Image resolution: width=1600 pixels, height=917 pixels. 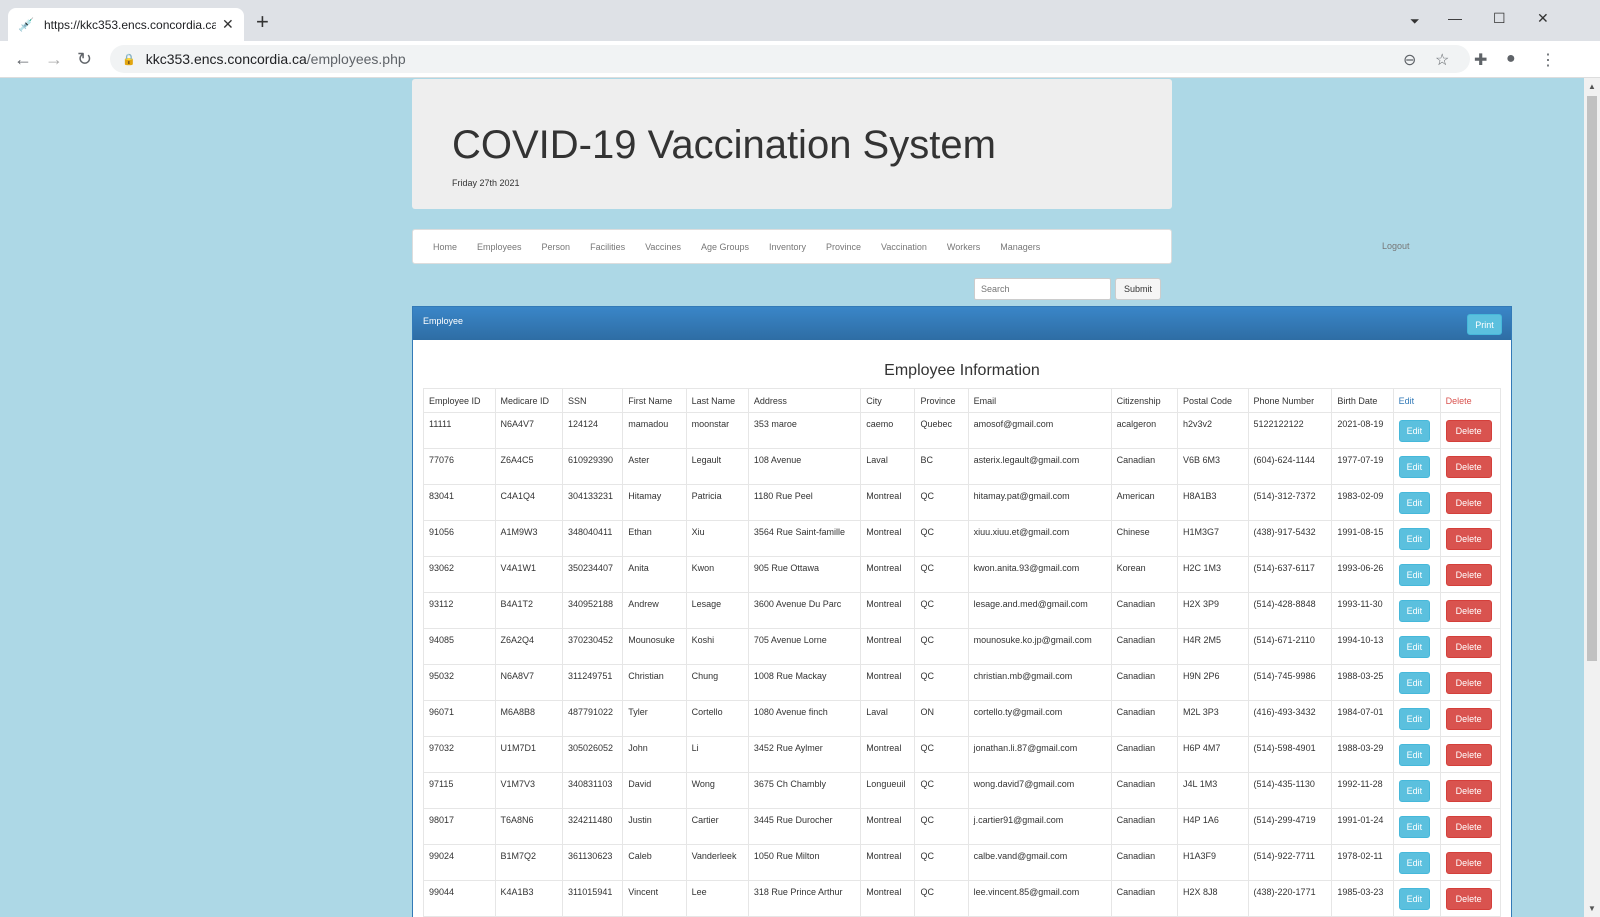 What do you see at coordinates (725, 247) in the screenshot?
I see `nav-age-groups: Age Groups` at bounding box center [725, 247].